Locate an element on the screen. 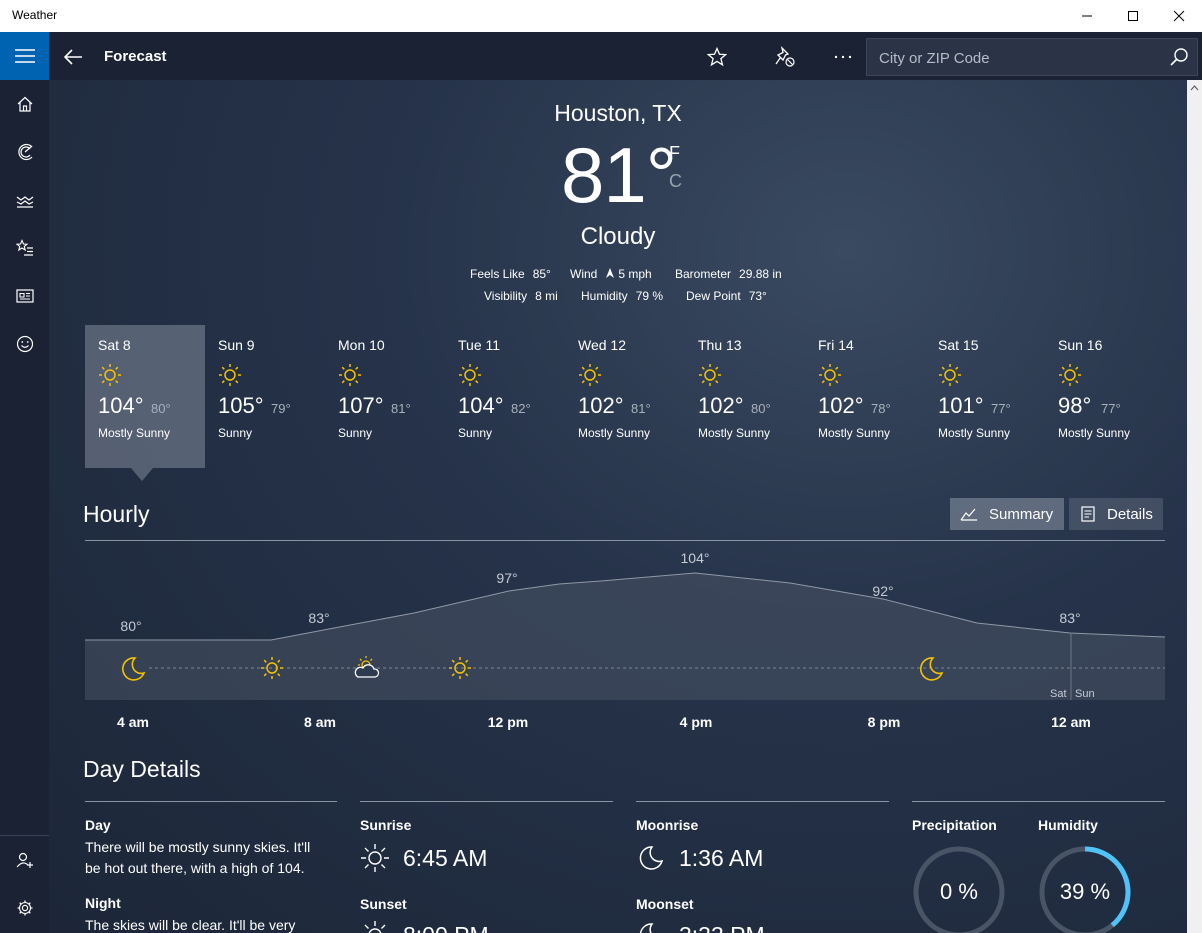  day-forecast-6: Fri 14 102° 78° Mostly Sunny is located at coordinates (865, 396).